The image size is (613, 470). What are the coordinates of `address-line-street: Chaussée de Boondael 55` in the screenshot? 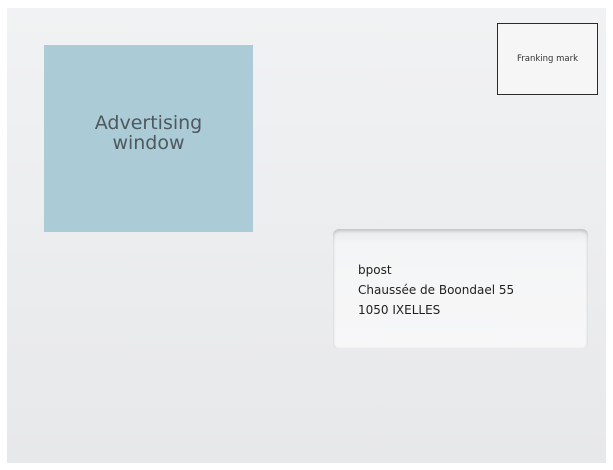 It's located at (436, 290).